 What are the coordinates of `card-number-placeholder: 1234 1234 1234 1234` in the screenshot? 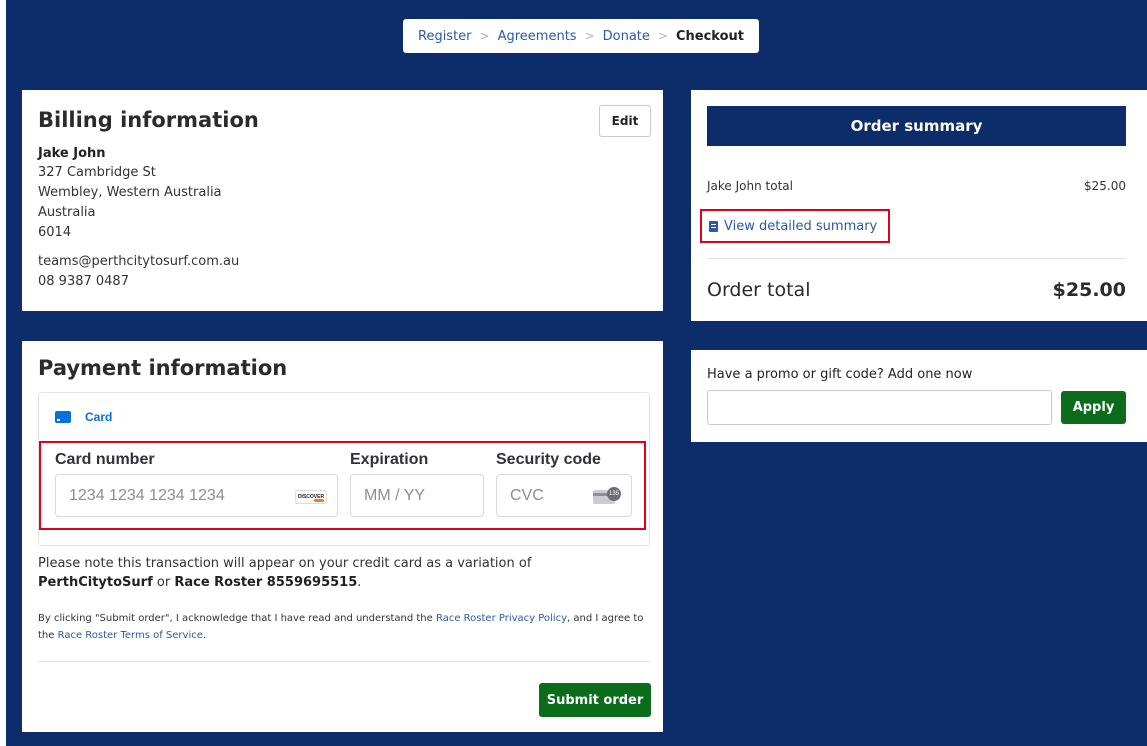 It's located at (147, 495).